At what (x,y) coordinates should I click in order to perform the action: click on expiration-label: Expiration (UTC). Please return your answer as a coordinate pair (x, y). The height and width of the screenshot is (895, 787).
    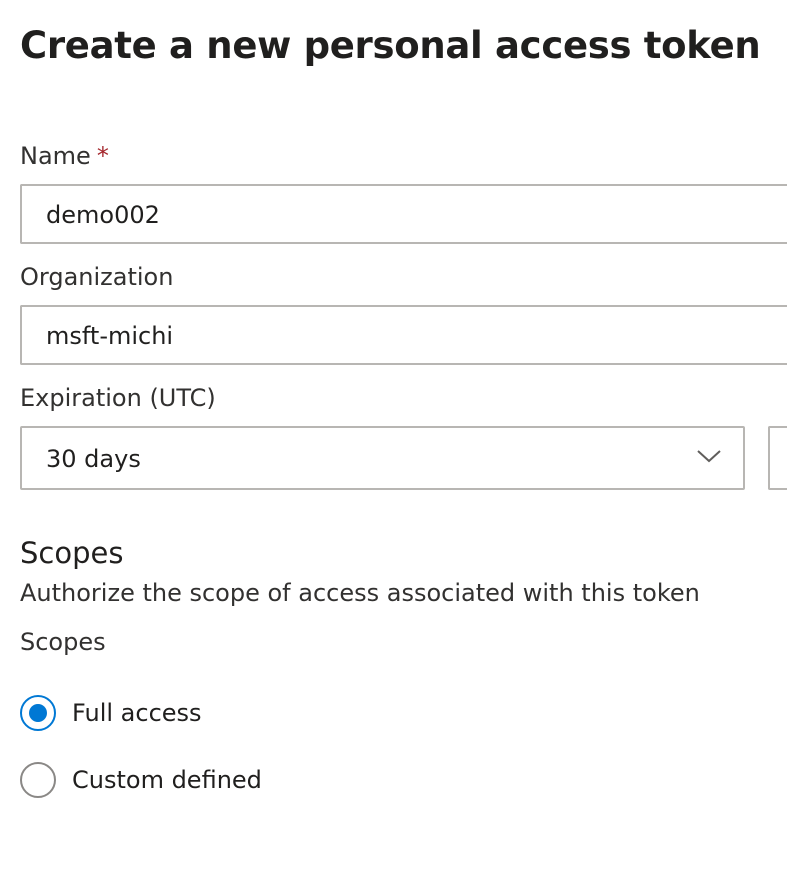
    Looking at the image, I should click on (118, 398).